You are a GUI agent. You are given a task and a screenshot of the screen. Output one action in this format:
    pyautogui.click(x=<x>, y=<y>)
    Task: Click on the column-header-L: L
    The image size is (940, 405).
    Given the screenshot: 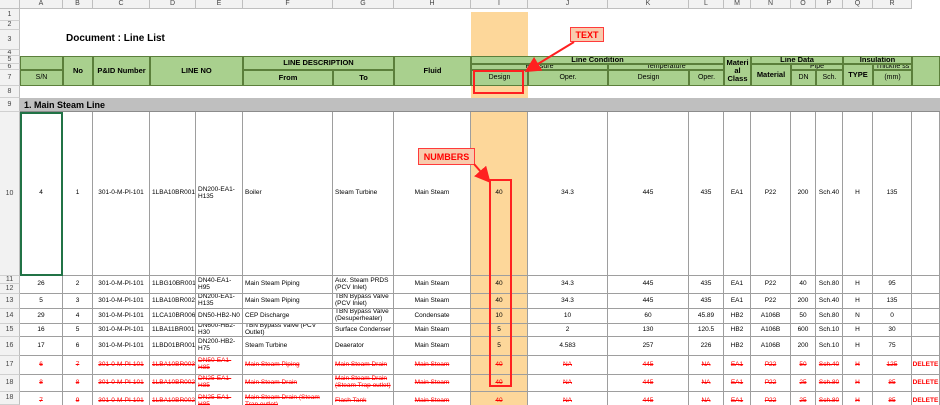 What is the action you would take?
    pyautogui.click(x=706, y=4)
    